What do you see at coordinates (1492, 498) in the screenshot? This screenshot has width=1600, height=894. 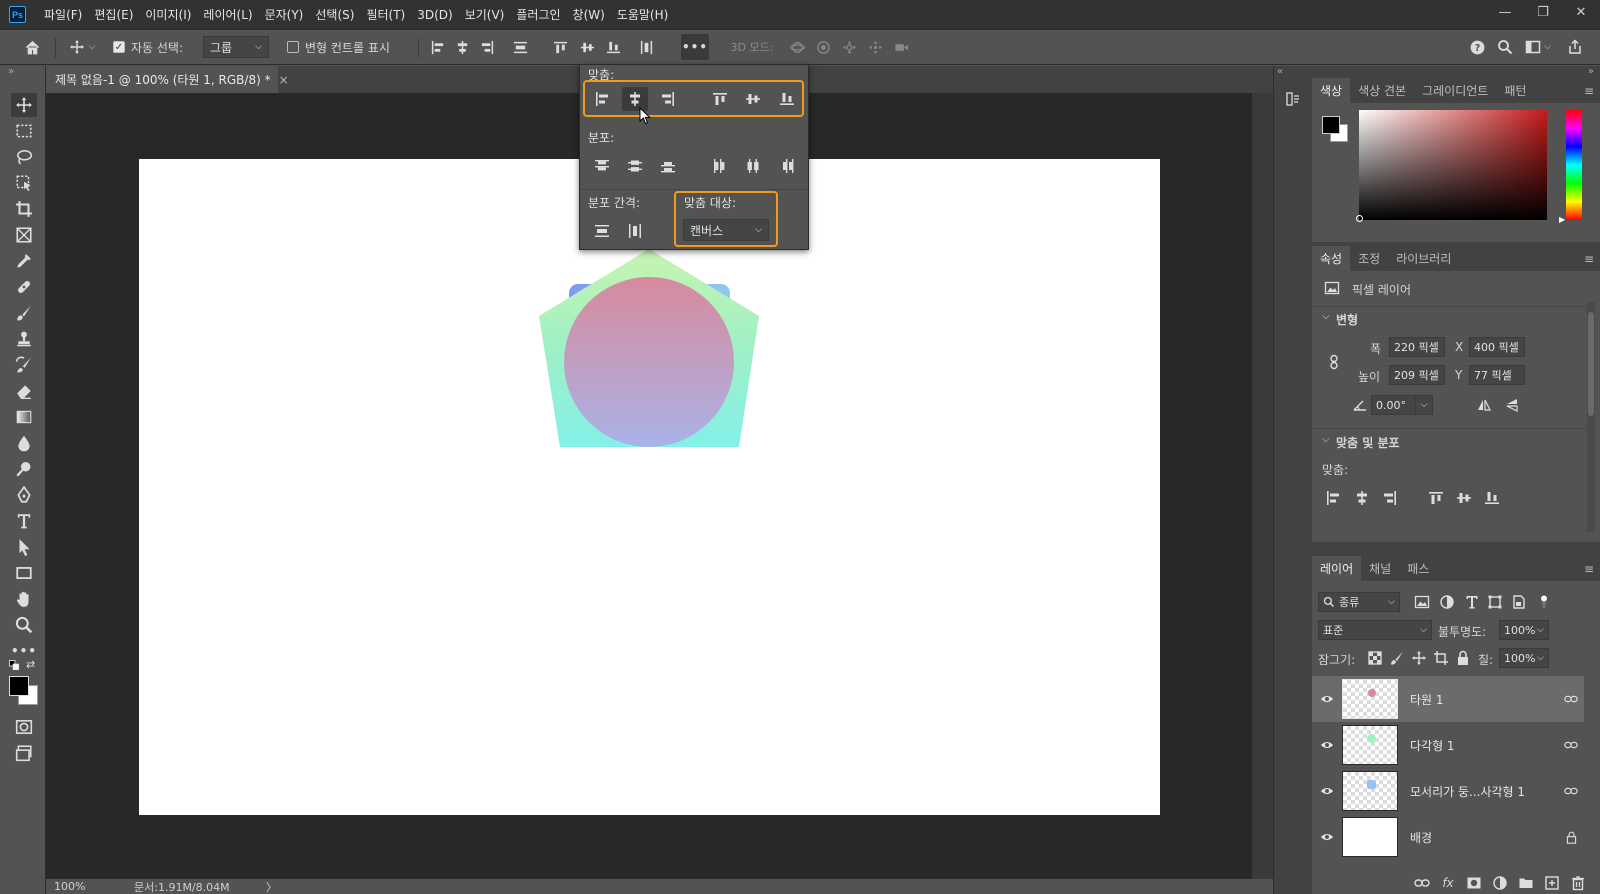 I see `props-align-bottom-icon` at bounding box center [1492, 498].